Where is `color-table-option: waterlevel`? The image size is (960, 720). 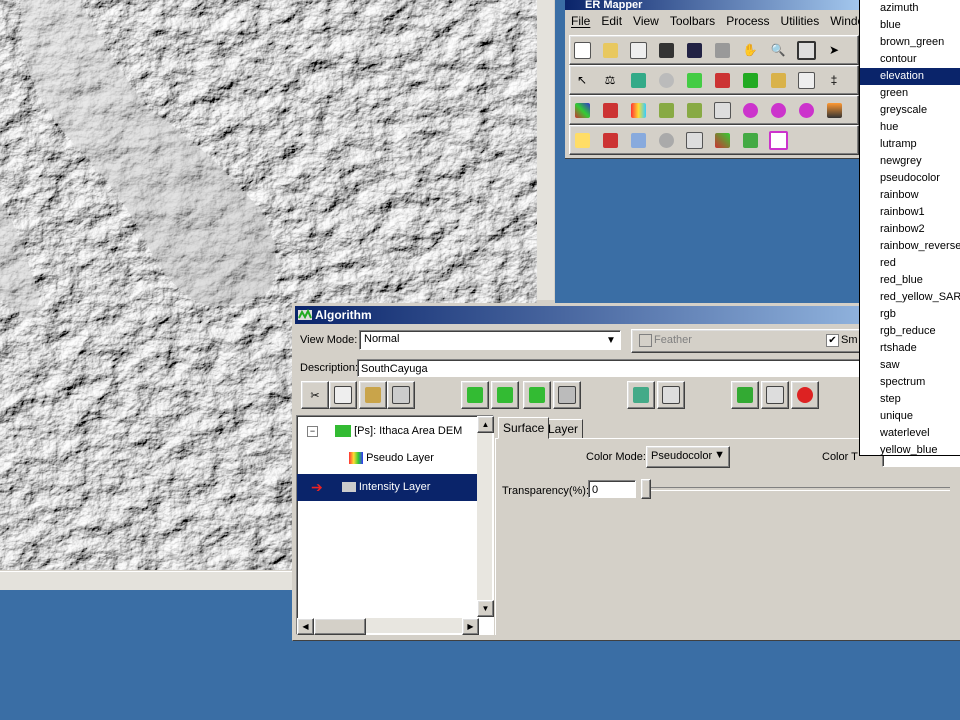 color-table-option: waterlevel is located at coordinates (910, 433).